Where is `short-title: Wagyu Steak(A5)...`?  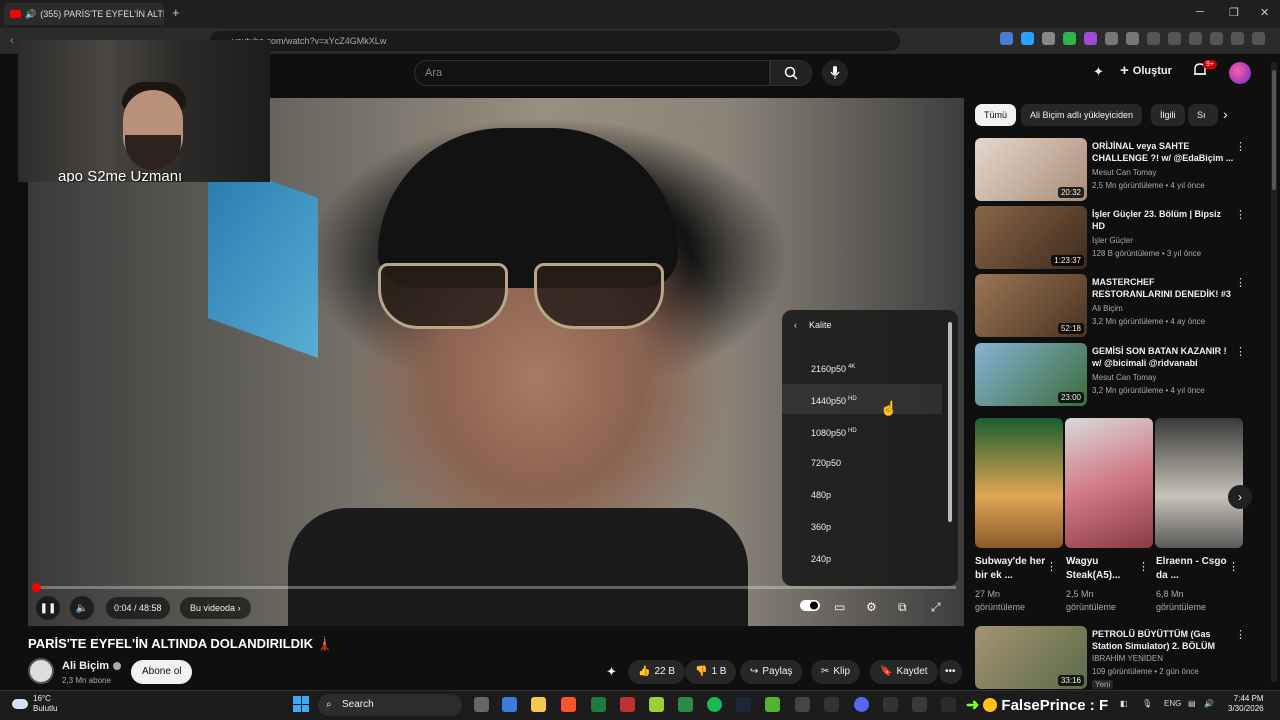
short-title: Wagyu Steak(A5)... is located at coordinates (1106, 569).